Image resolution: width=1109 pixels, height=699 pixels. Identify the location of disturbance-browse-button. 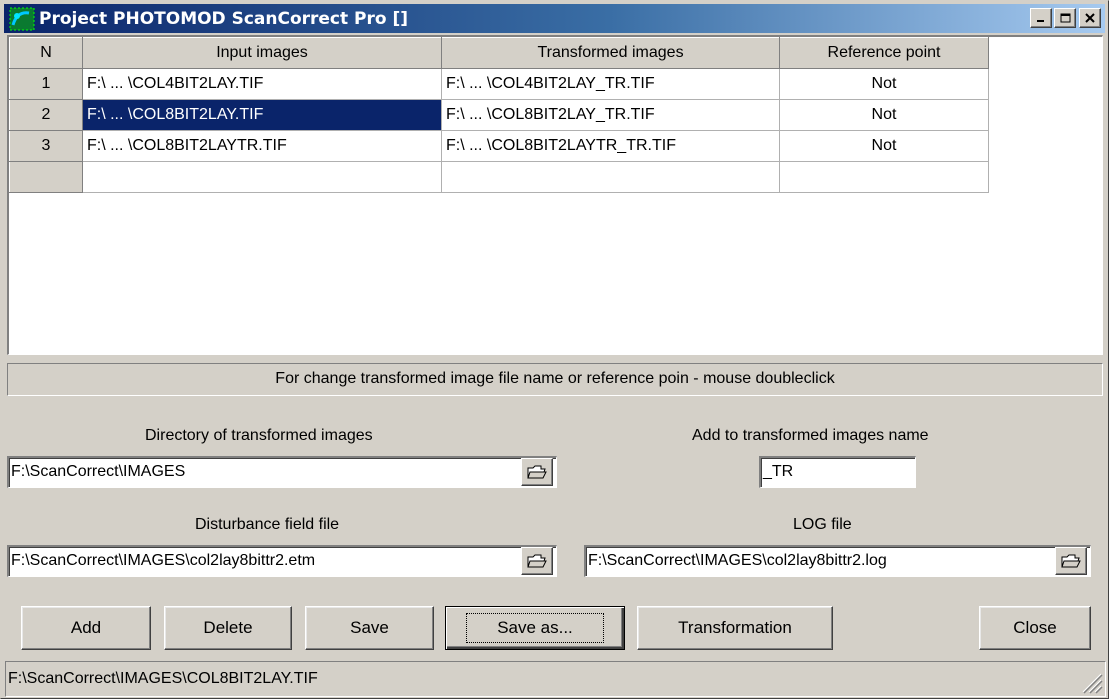
(537, 561).